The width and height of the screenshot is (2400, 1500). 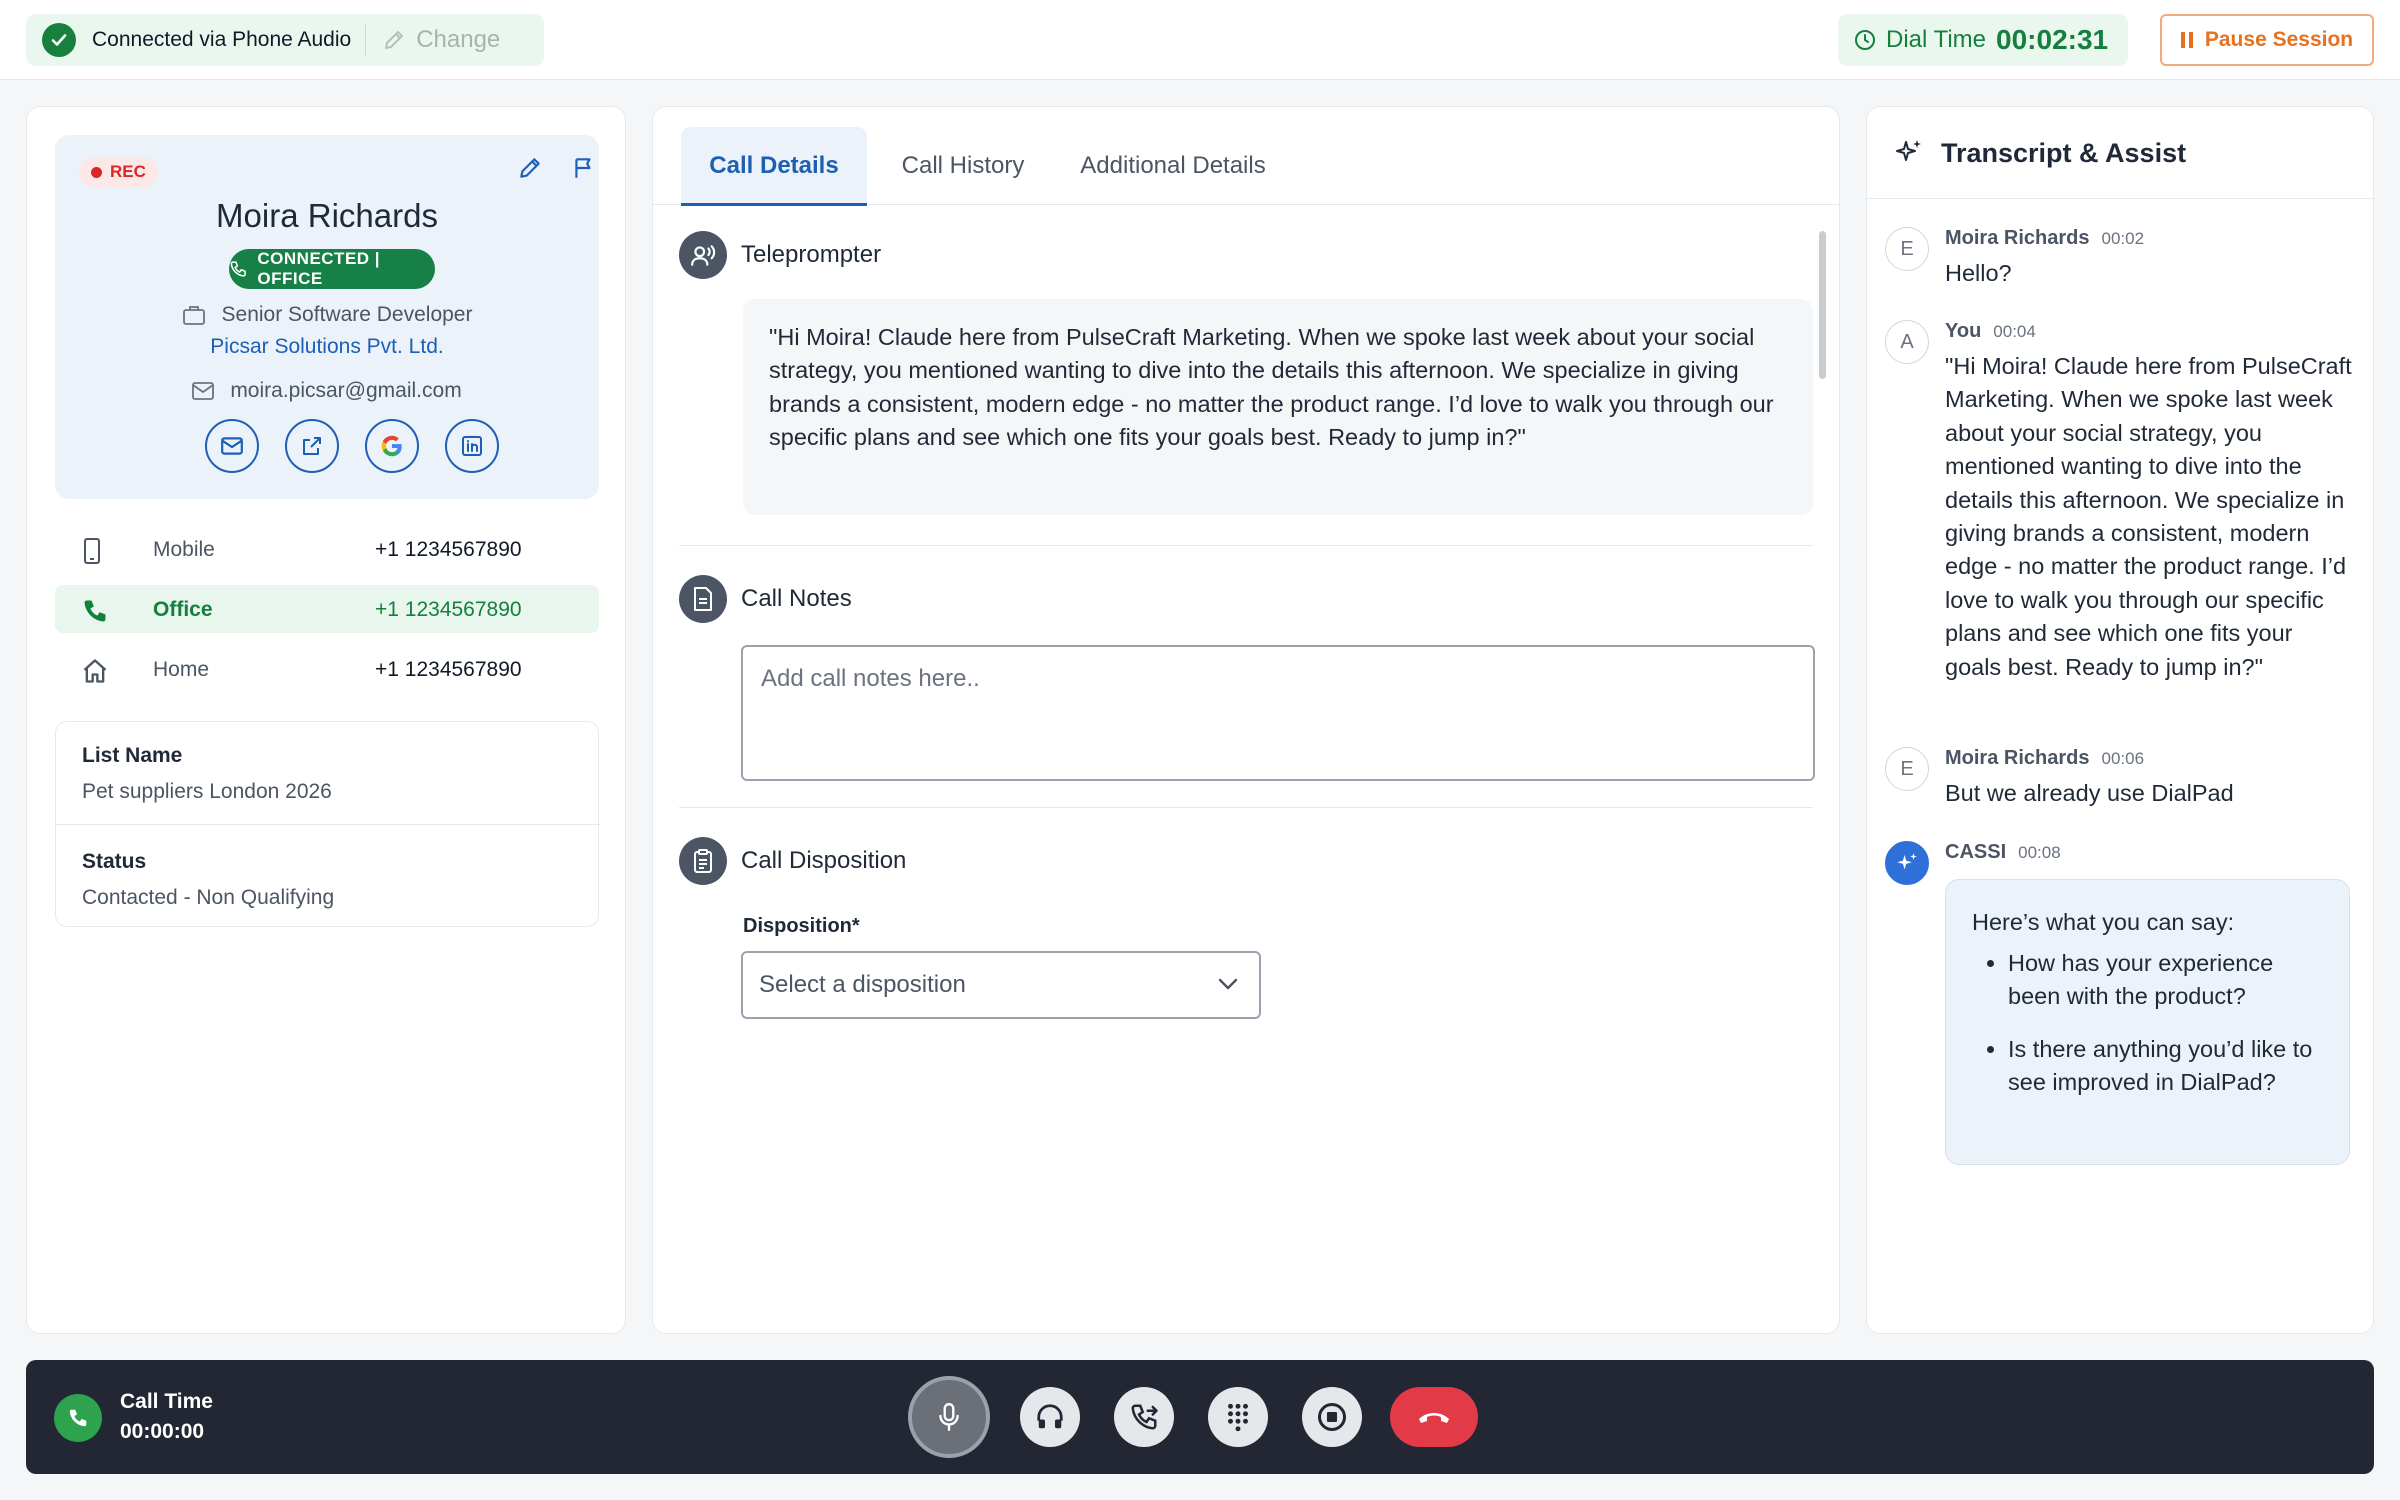 I want to click on disposition-label: Disposition*, so click(x=801, y=926).